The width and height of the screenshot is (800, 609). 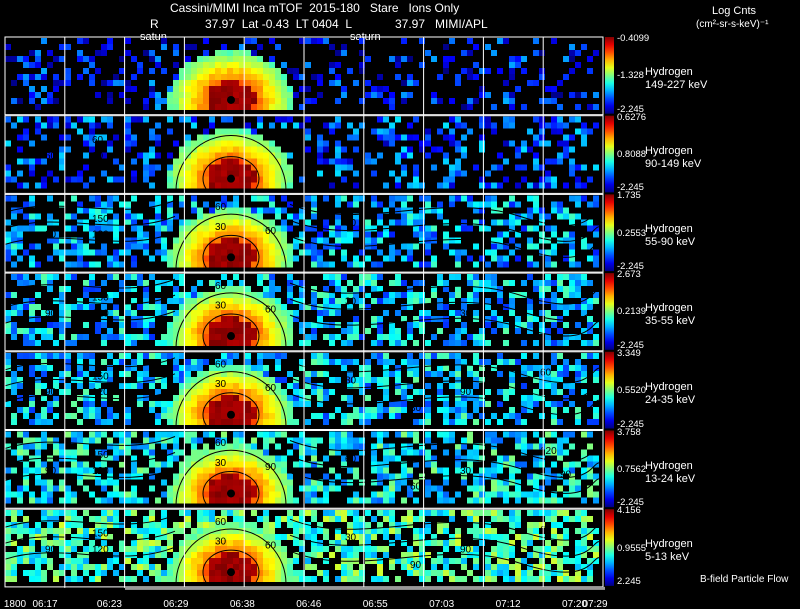 I want to click on time-tick-label: 1800, so click(x=15, y=604).